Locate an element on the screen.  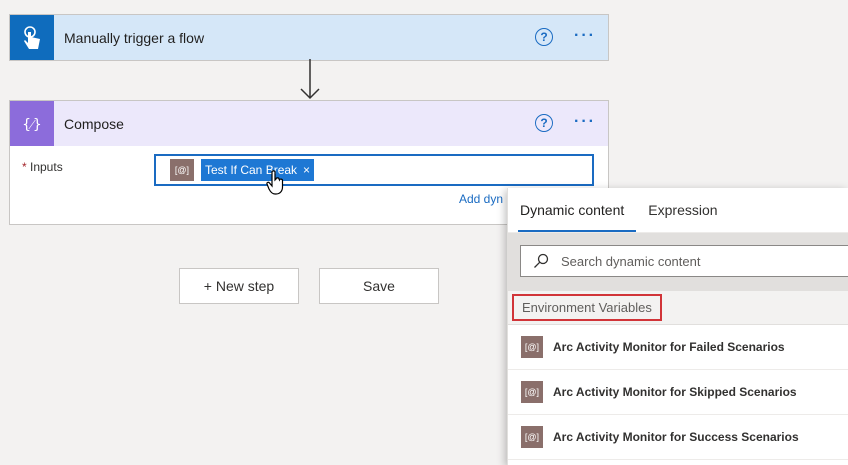
compose-icon: {⁄} is located at coordinates (32, 123).